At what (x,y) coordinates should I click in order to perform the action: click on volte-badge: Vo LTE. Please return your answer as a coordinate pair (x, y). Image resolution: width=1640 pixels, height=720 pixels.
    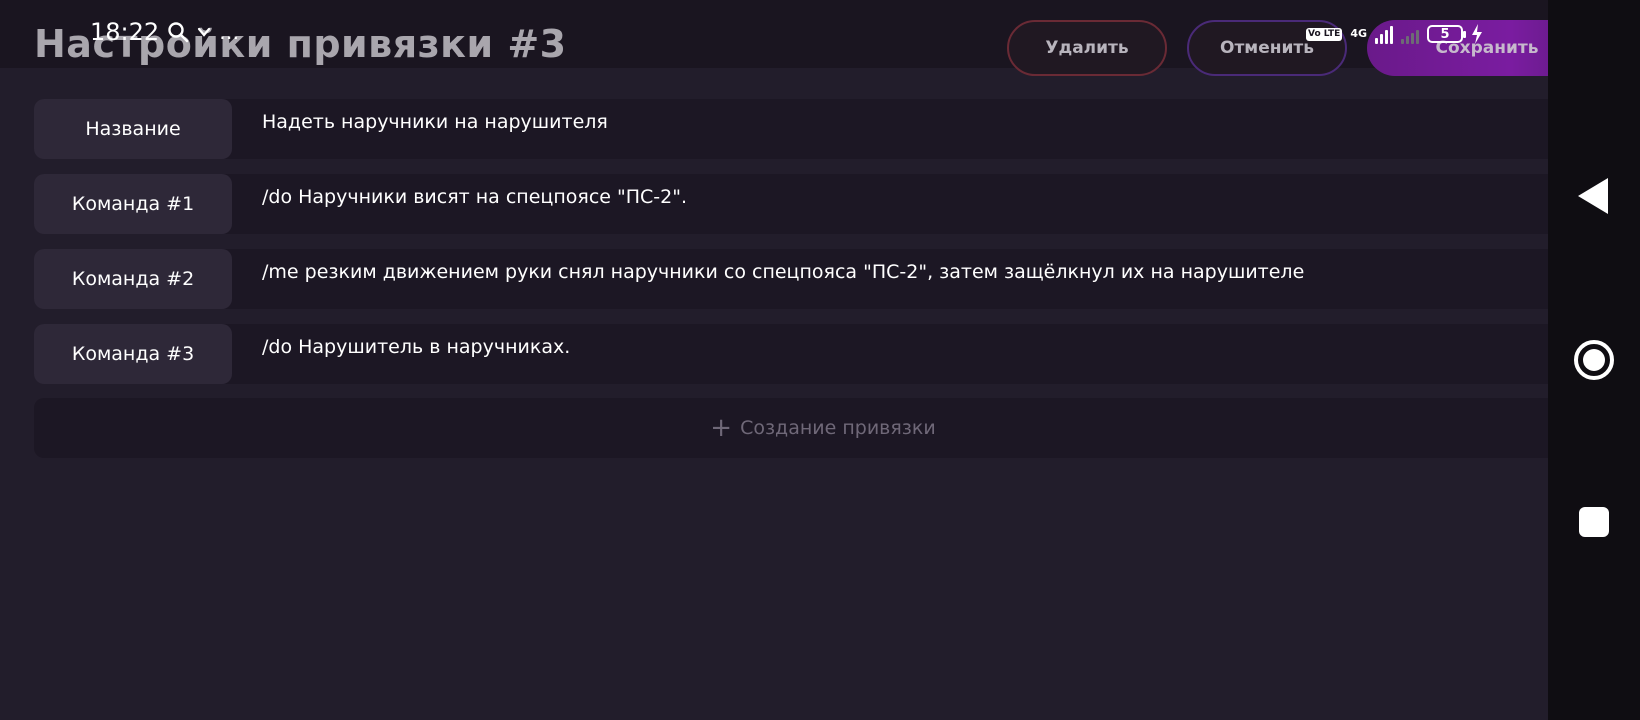
    Looking at the image, I should click on (1324, 34).